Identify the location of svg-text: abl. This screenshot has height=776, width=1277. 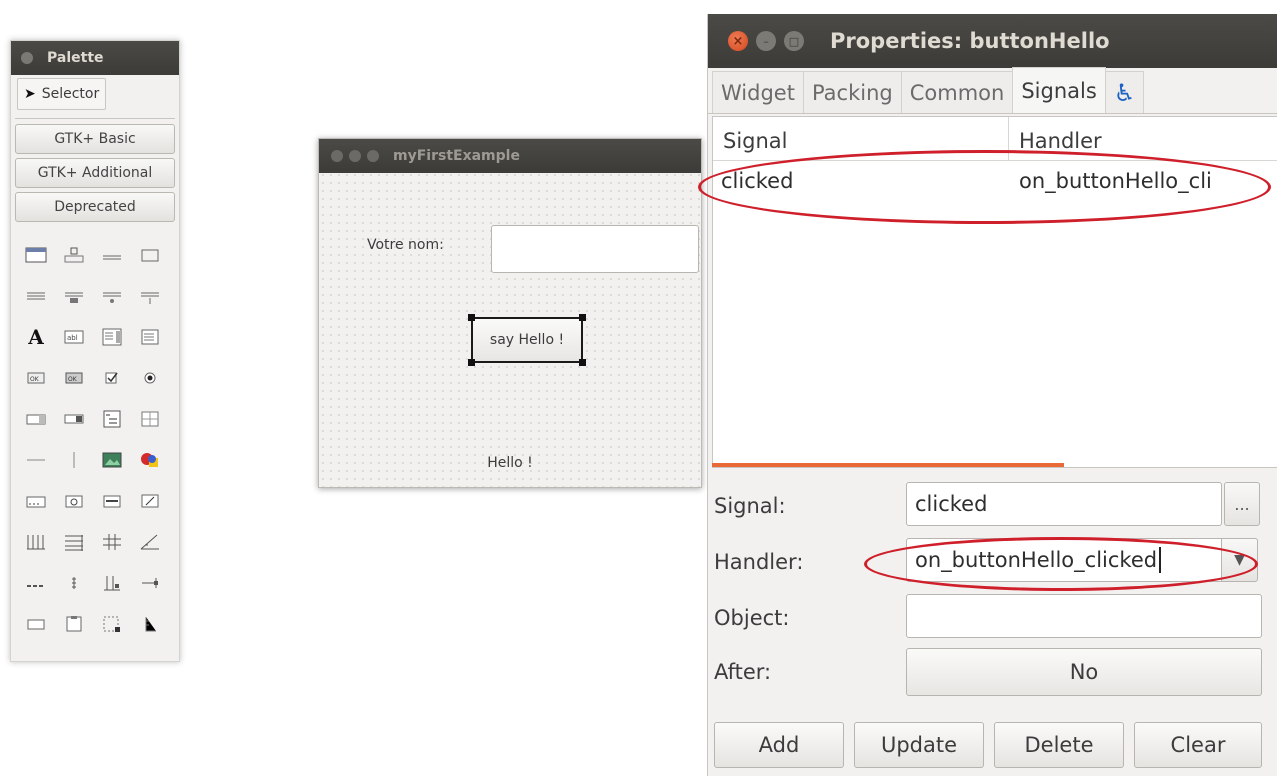
(72, 338).